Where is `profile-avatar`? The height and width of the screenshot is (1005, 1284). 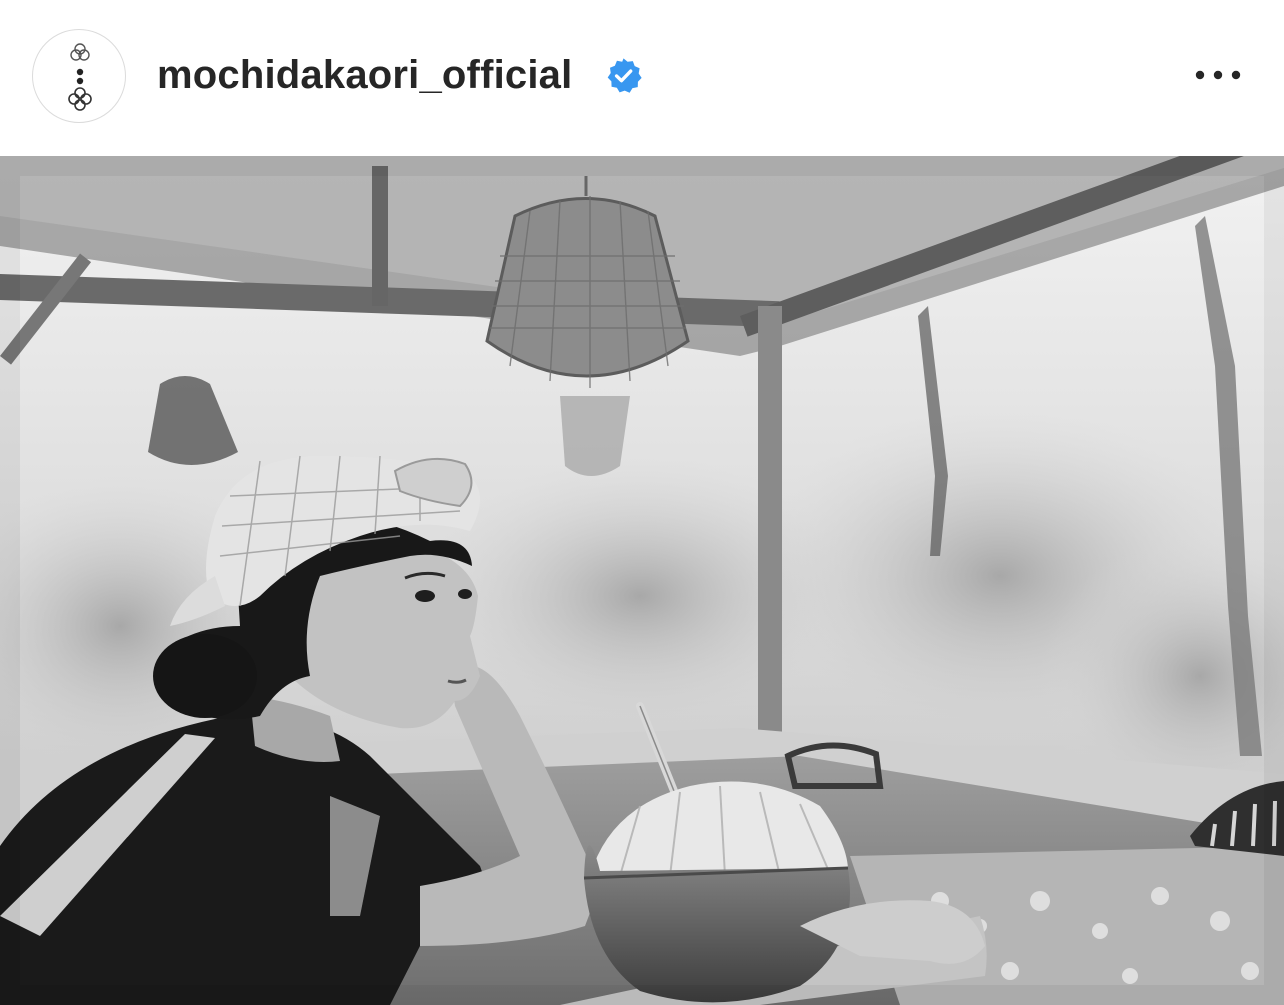
profile-avatar is located at coordinates (79, 76).